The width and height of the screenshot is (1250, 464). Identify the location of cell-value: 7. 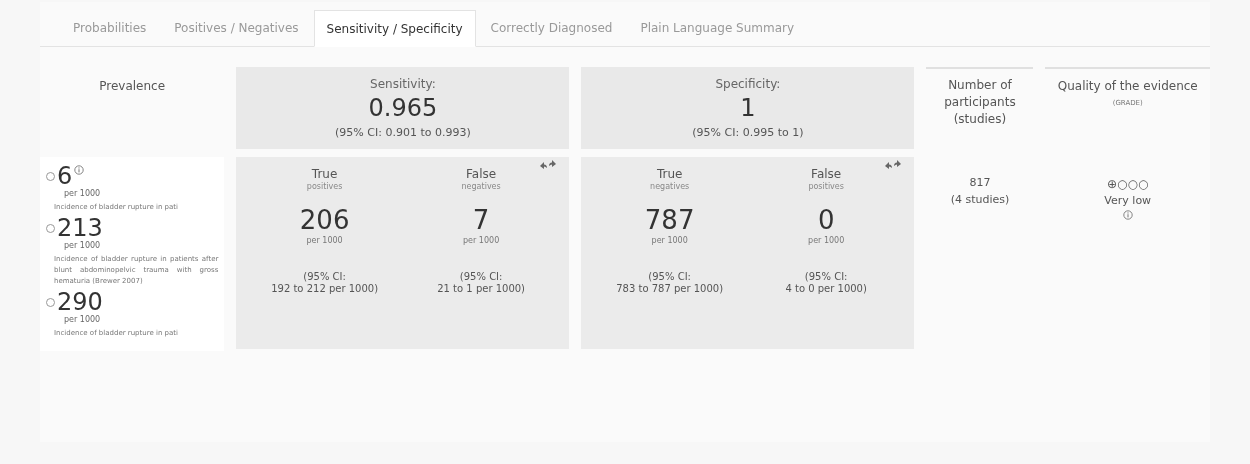
(481, 220).